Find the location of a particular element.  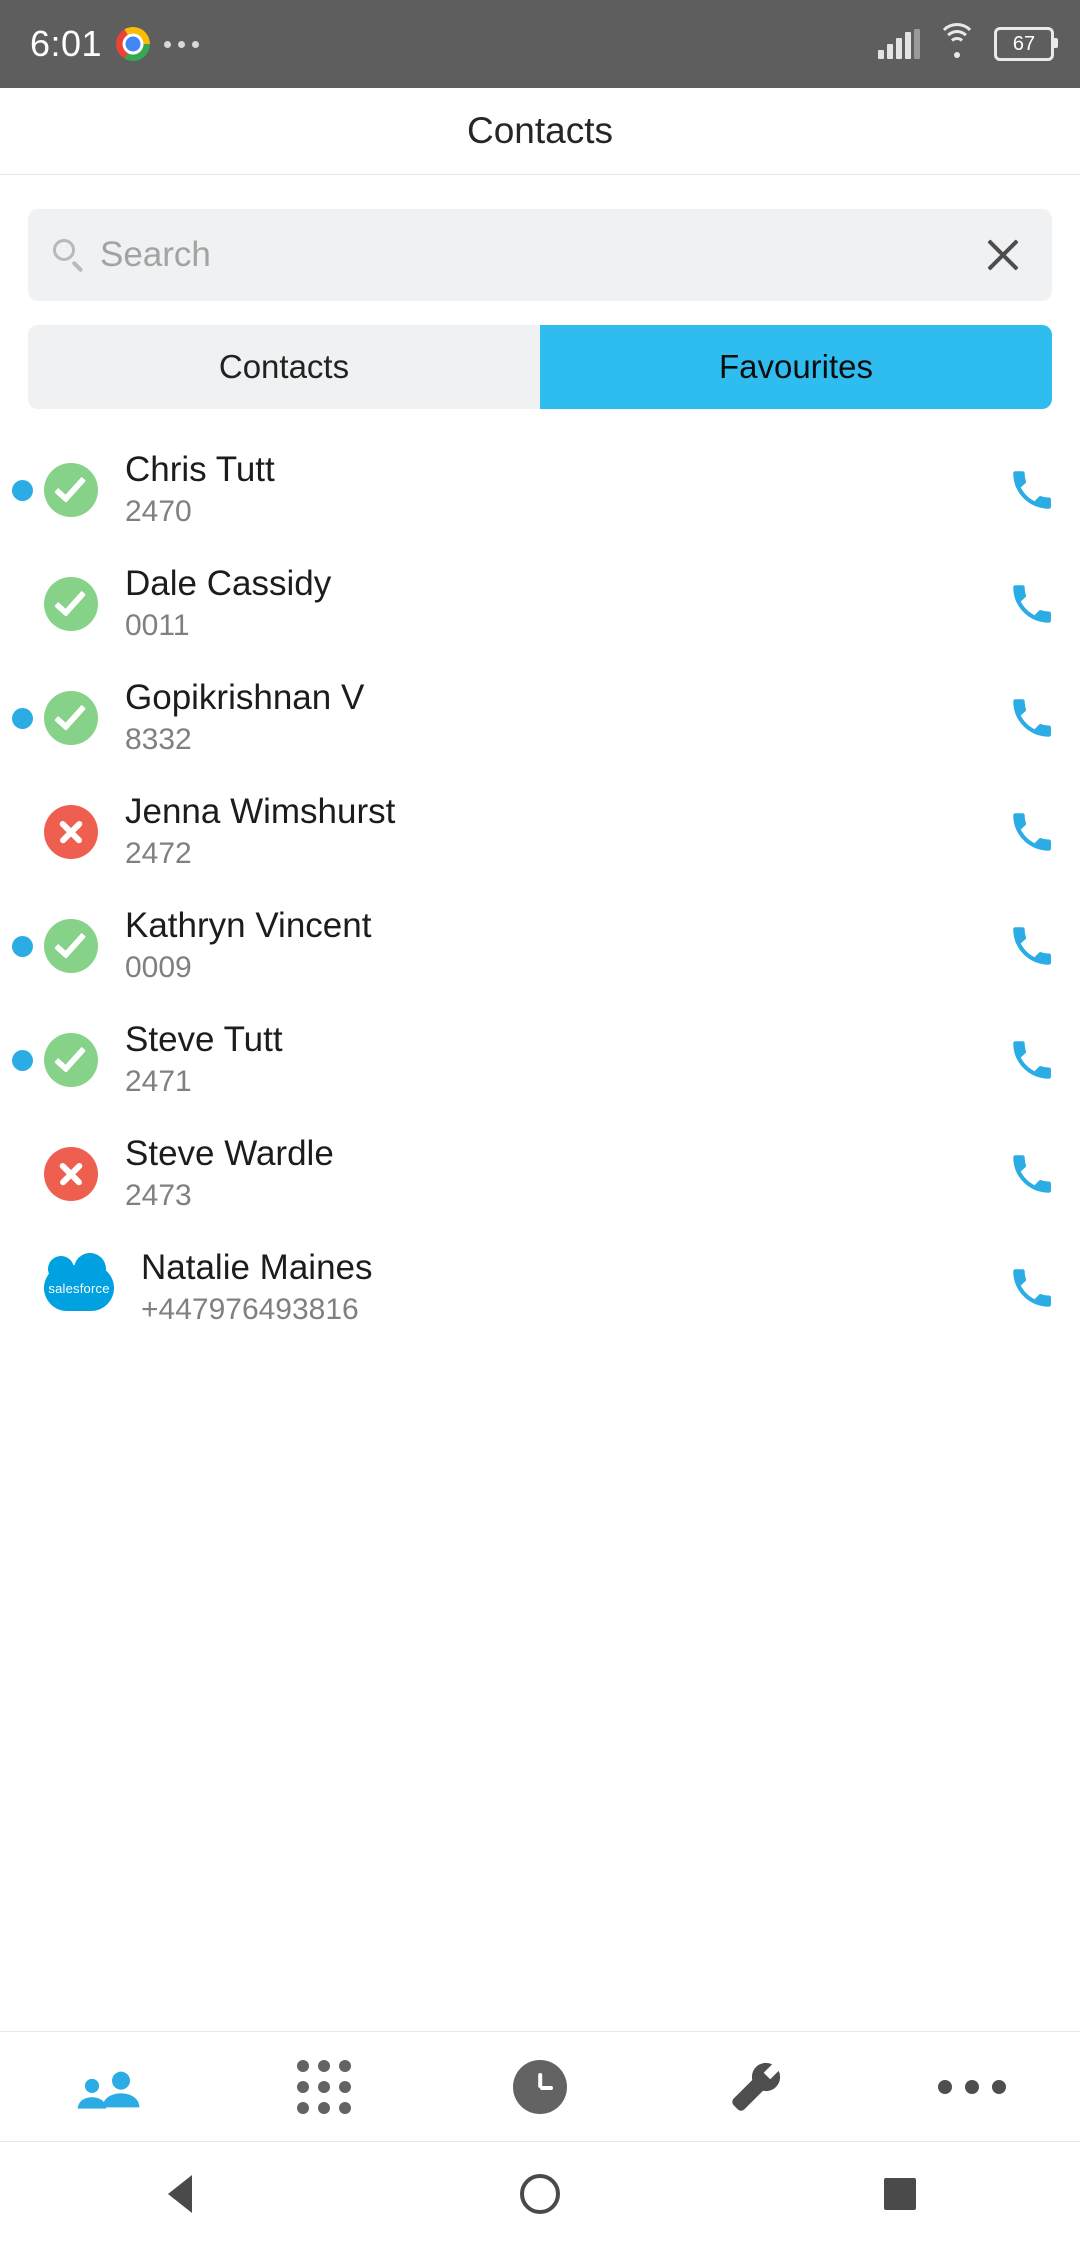

list-item: Jenna Wimshurst 2472 is located at coordinates (540, 832).